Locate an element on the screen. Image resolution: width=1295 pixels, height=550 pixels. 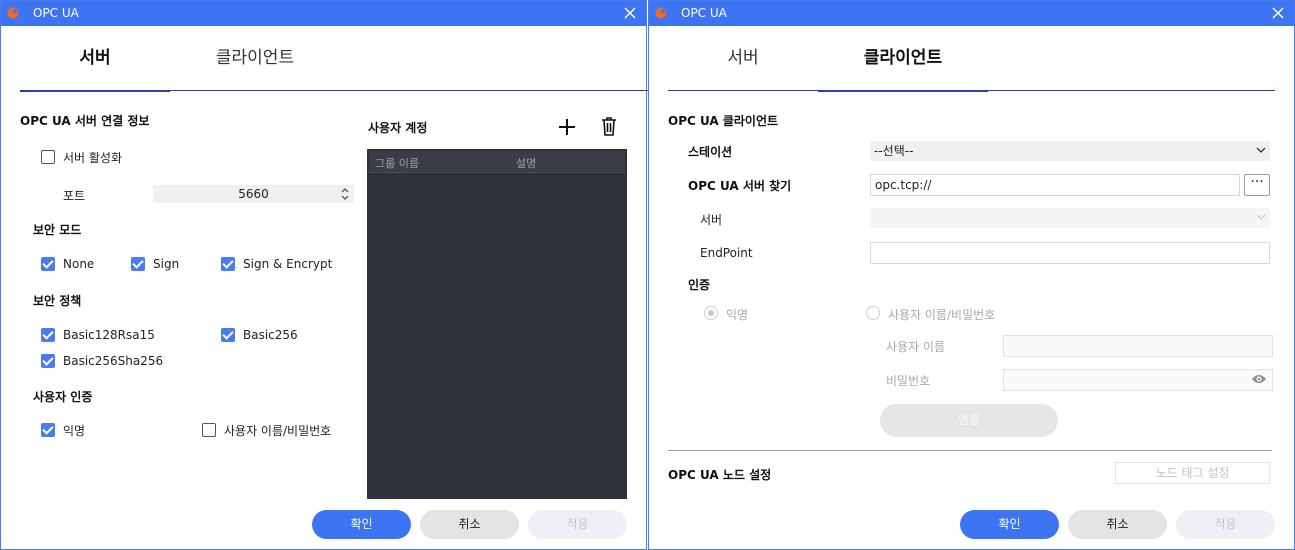
delete-icon is located at coordinates (609, 126).